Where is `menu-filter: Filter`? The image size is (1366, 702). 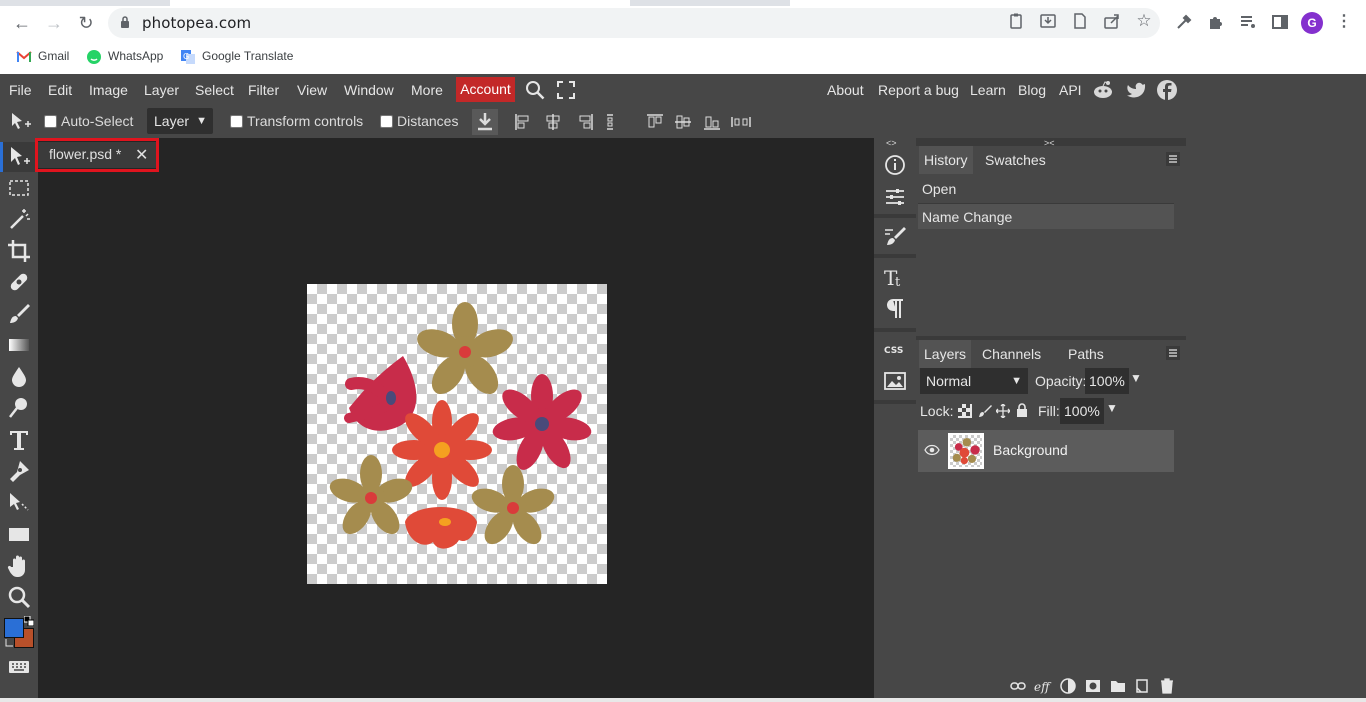 menu-filter: Filter is located at coordinates (263, 90).